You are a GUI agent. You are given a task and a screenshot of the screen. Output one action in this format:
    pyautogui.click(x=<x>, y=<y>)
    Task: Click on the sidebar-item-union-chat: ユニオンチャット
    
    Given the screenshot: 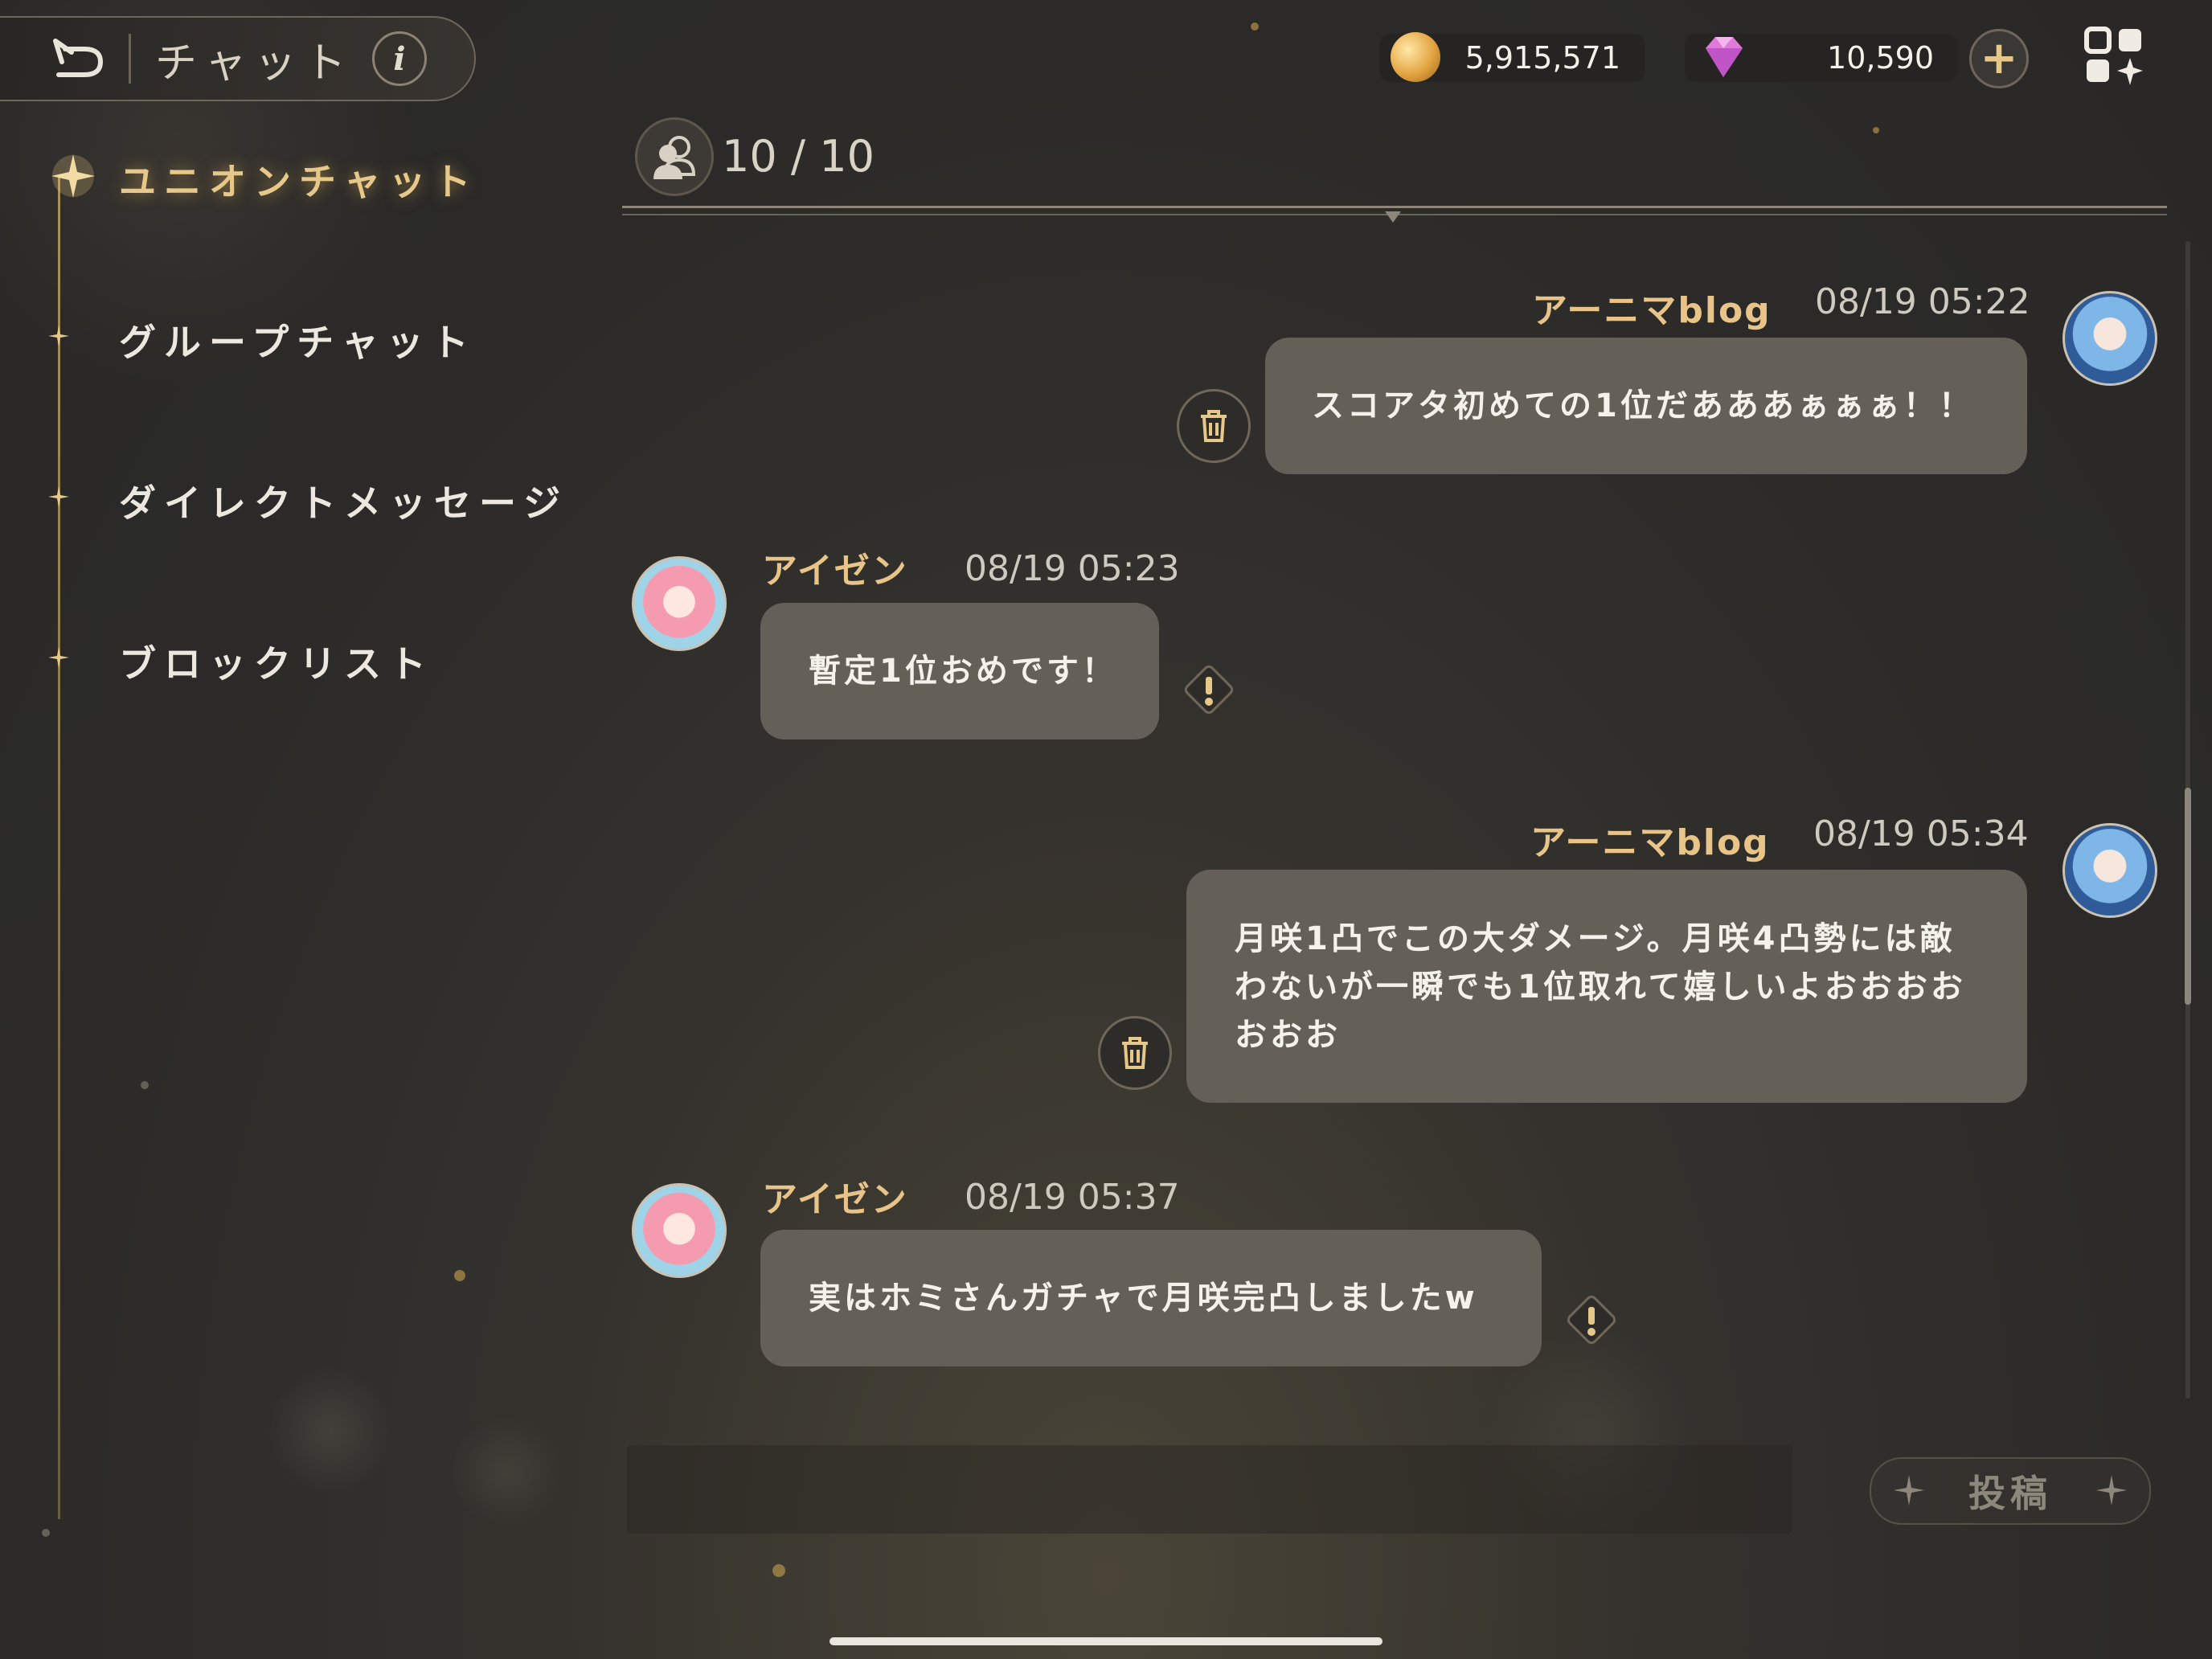 What is the action you would take?
    pyautogui.click(x=299, y=179)
    